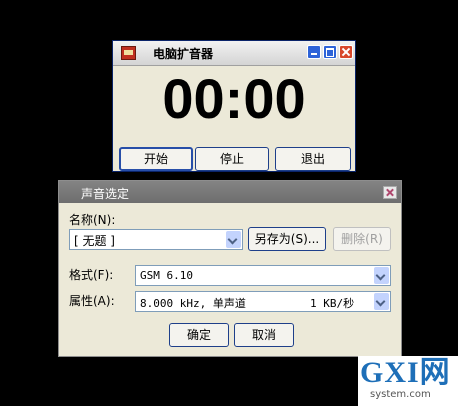 This screenshot has width=458, height=406. I want to click on stop-button: 停止, so click(232, 159).